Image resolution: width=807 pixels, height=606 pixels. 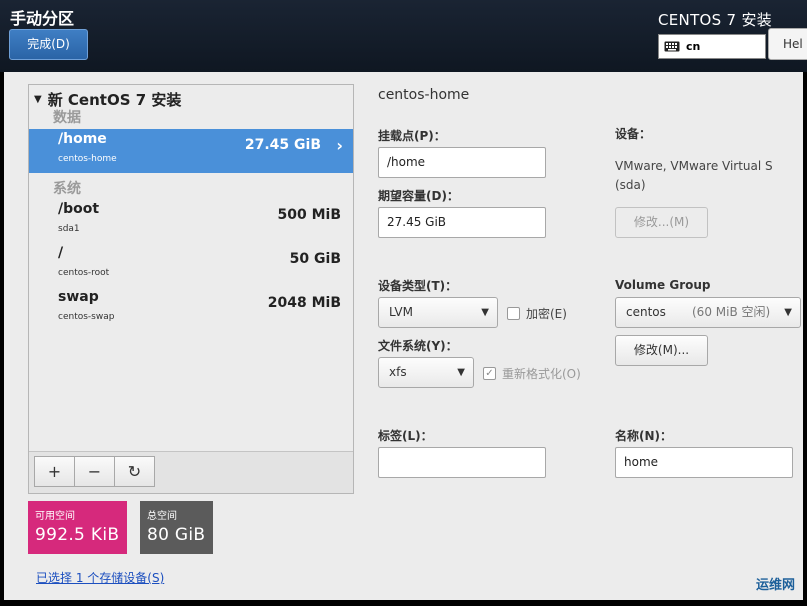 What do you see at coordinates (541, 374) in the screenshot?
I see `reformat-label: 重新格式化(O)` at bounding box center [541, 374].